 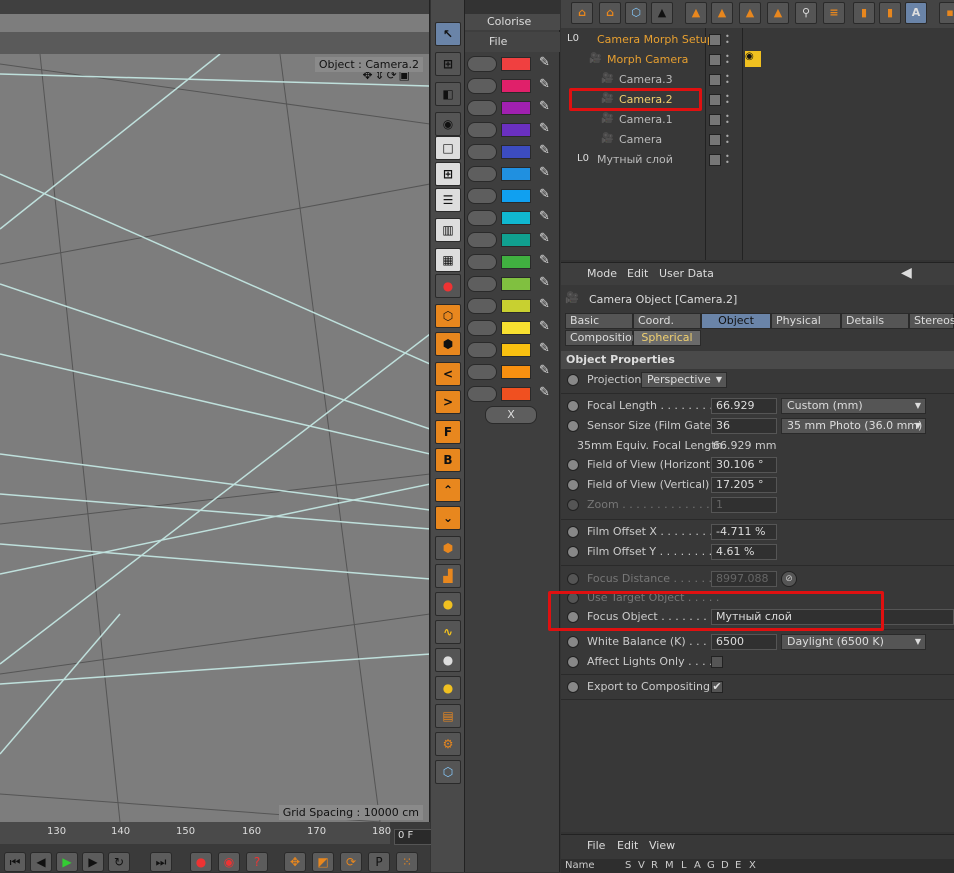 What do you see at coordinates (686, 273) in the screenshot?
I see `menu-user-data: User Data` at bounding box center [686, 273].